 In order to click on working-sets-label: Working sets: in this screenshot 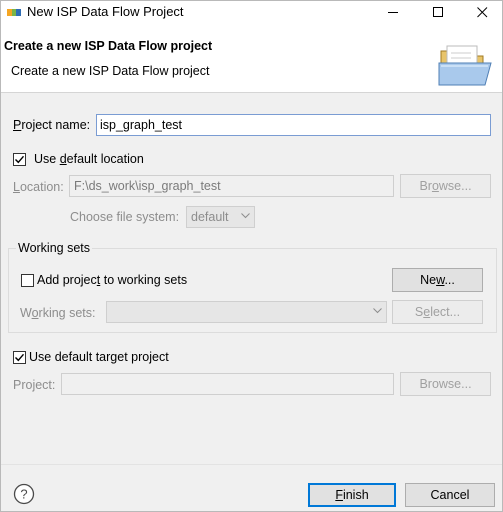, I will do `click(58, 313)`.